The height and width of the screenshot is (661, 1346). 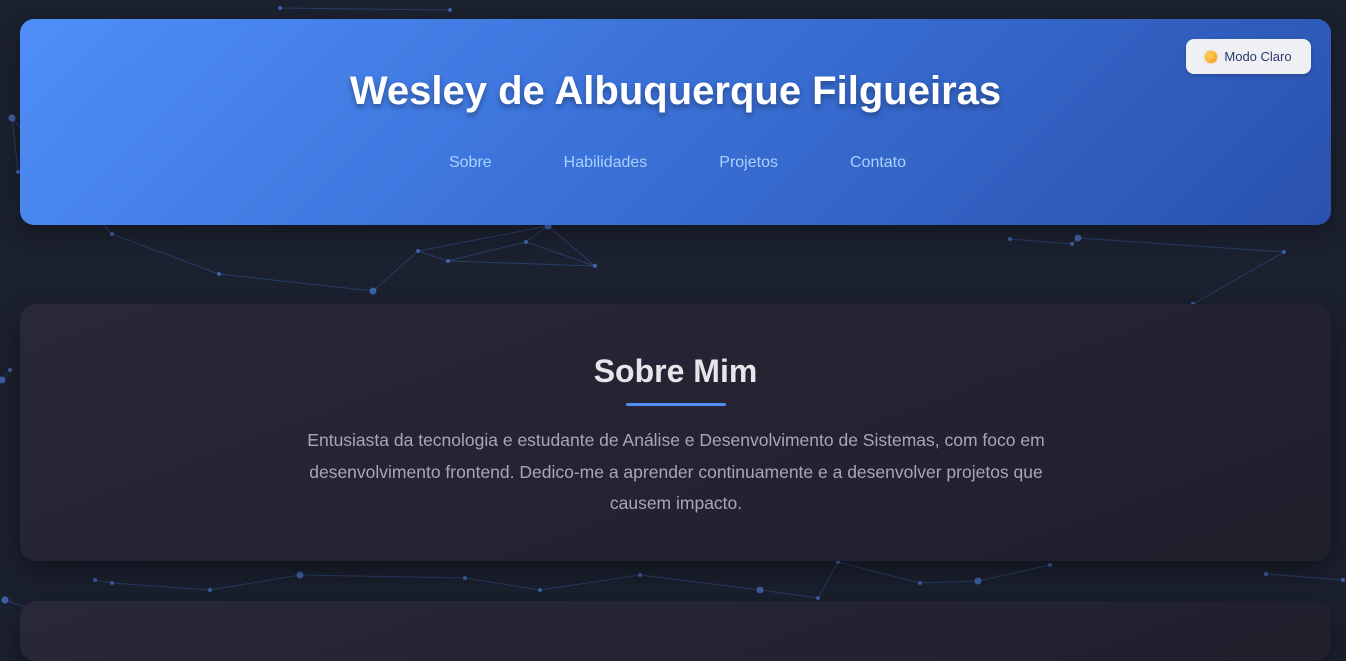 I want to click on site-title: Wesley de Albuquerque Filgueiras, so click(x=675, y=91).